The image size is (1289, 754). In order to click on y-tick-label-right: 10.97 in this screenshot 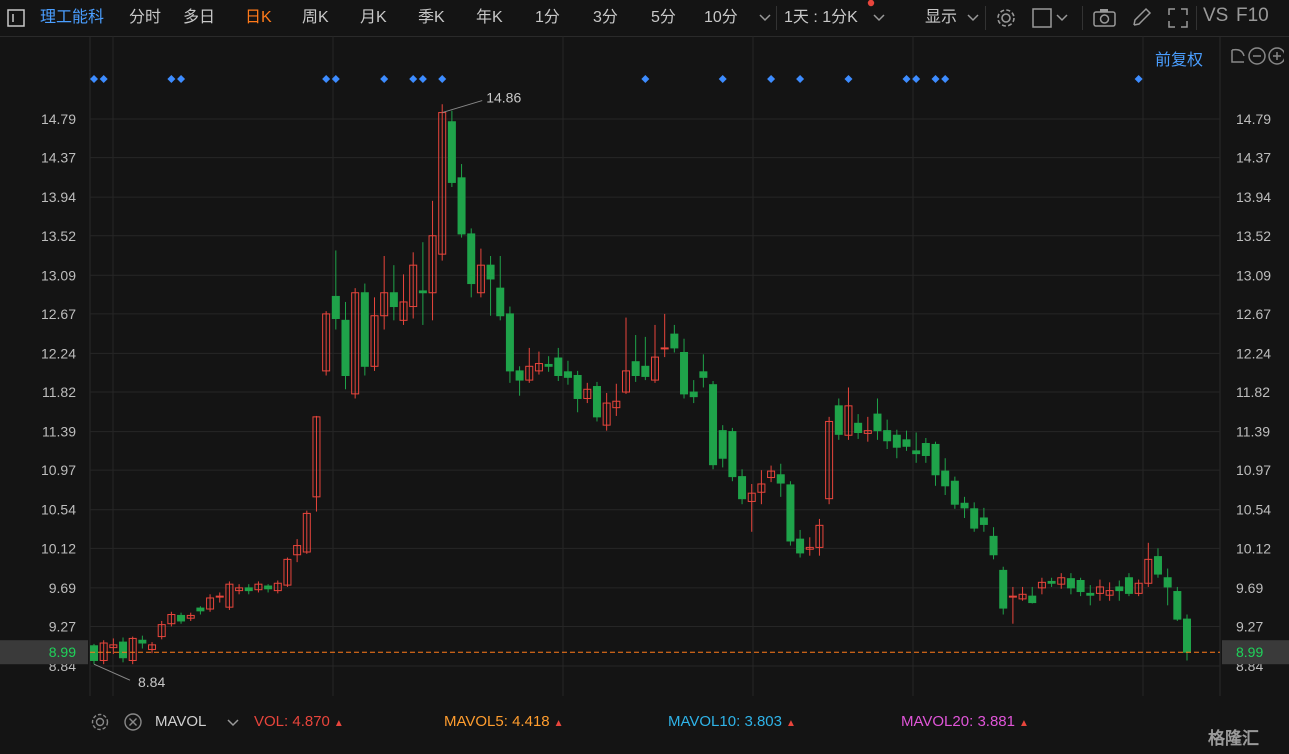, I will do `click(1253, 470)`.